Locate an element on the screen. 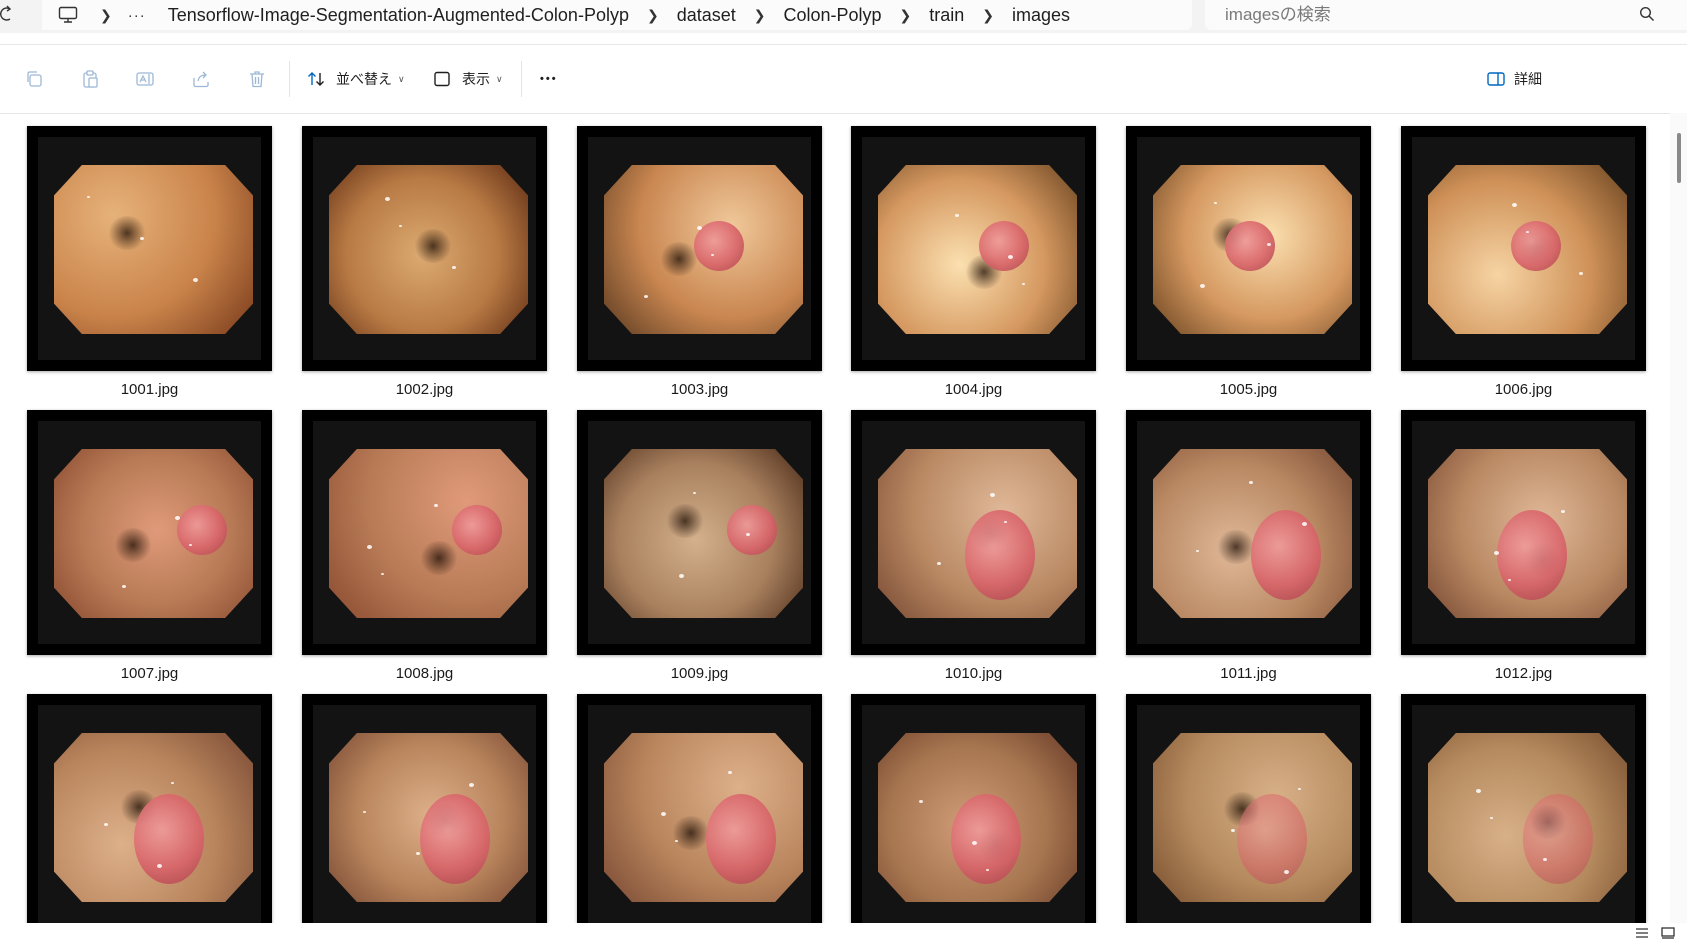 This screenshot has width=1687, height=947. file-tile: 1001.jpg is located at coordinates (149, 262).